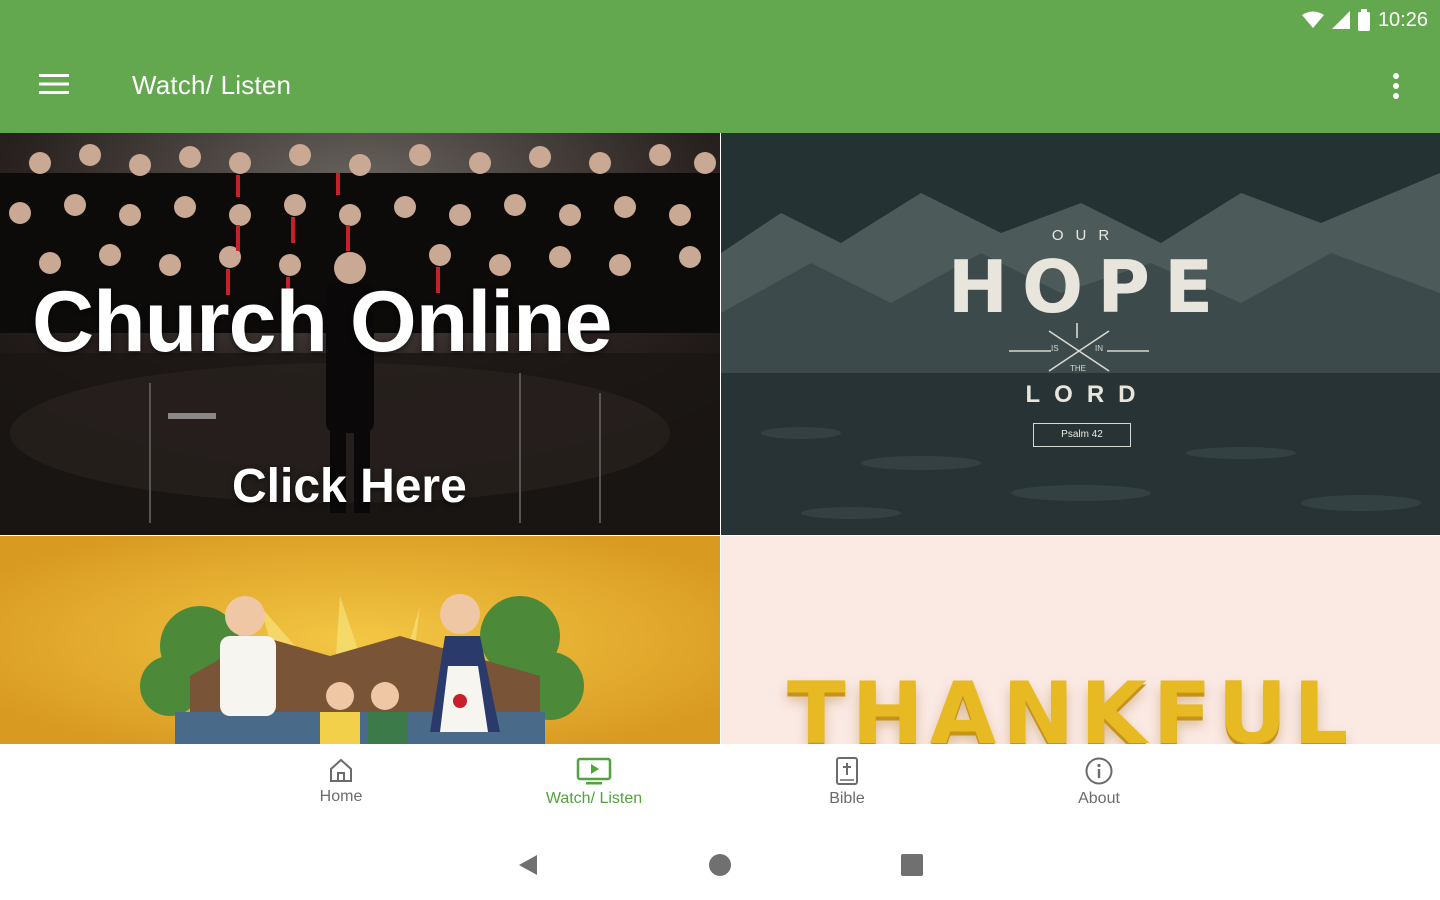 This screenshot has height=900, width=1440. What do you see at coordinates (212, 85) in the screenshot?
I see `page-title: Watch/ Listen` at bounding box center [212, 85].